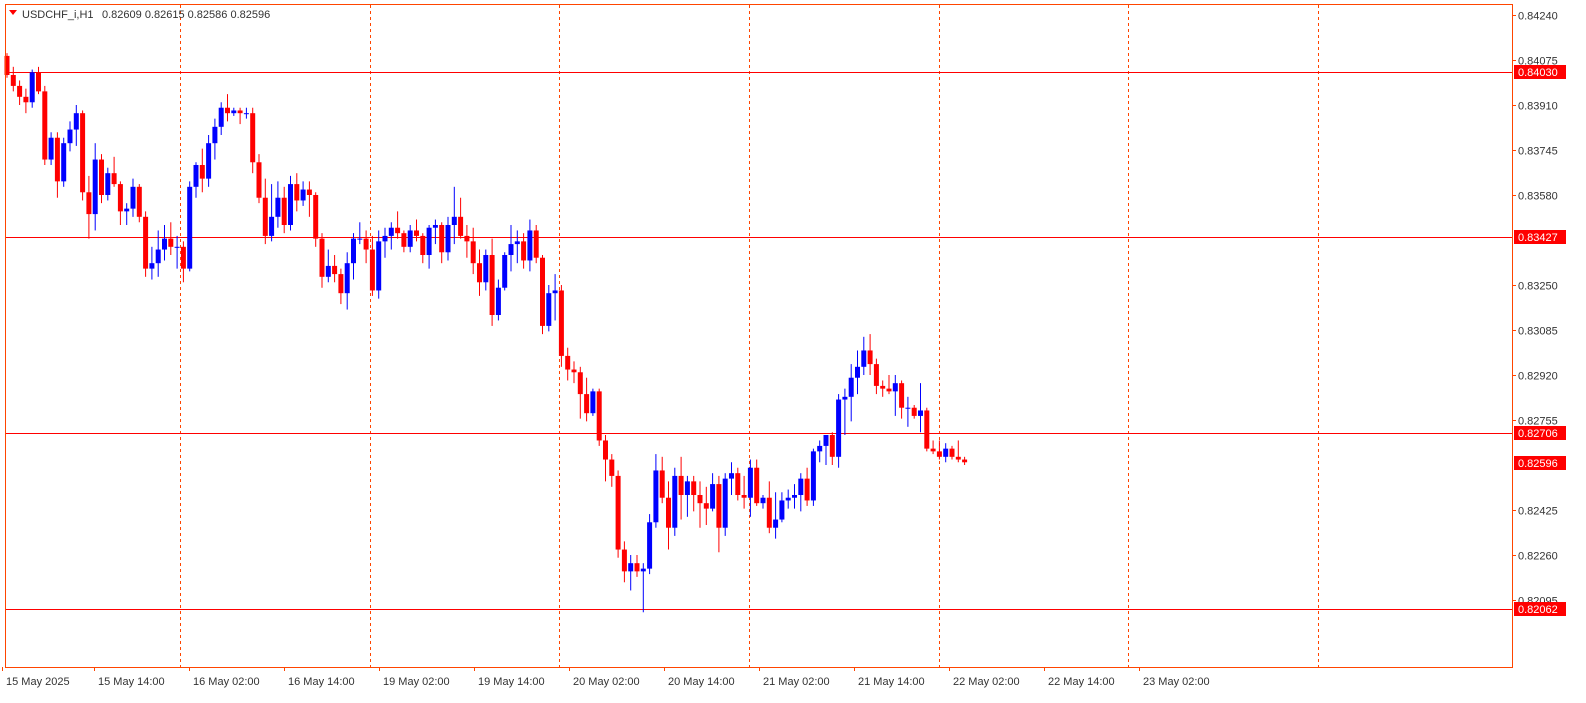  I want to click on level-price-badge: 0.84030, so click(1540, 72).